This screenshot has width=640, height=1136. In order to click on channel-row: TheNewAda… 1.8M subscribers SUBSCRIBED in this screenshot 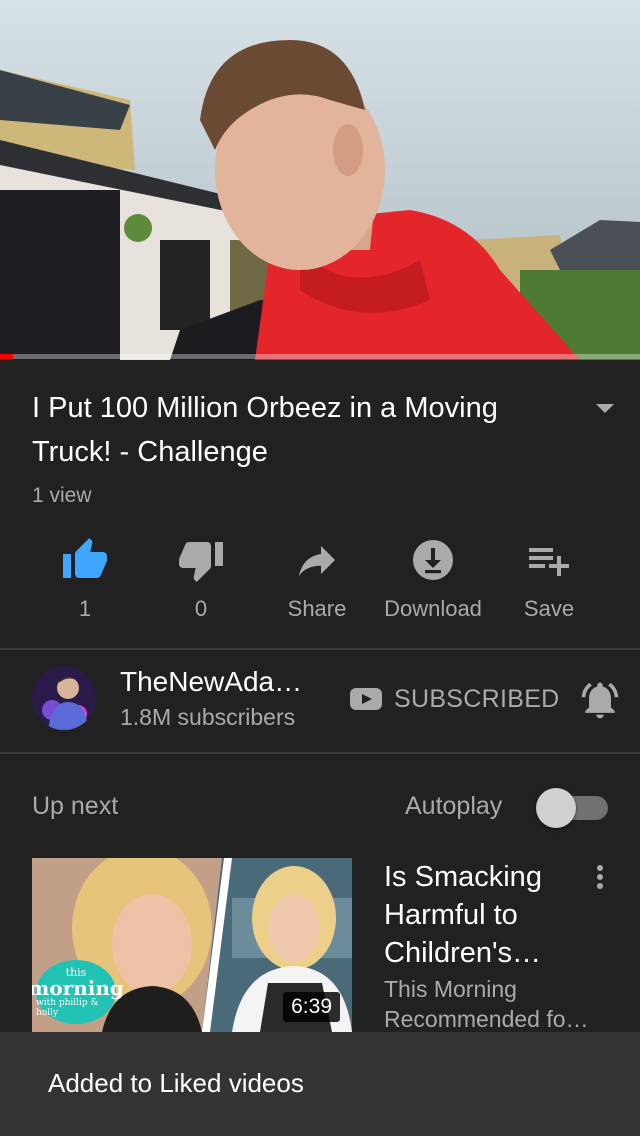, I will do `click(320, 701)`.